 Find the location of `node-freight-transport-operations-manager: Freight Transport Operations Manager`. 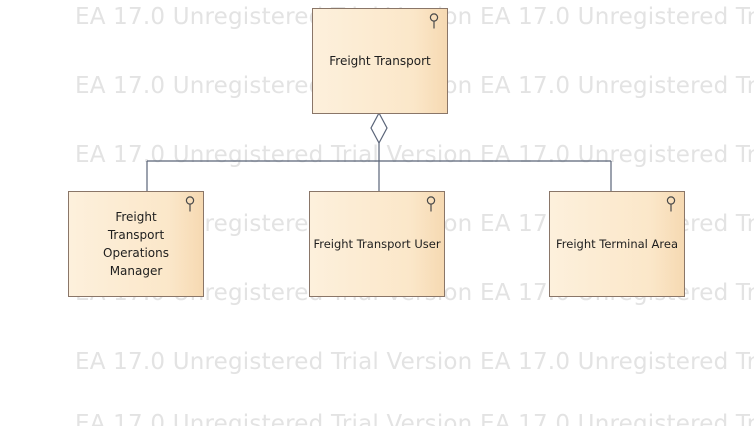

node-freight-transport-operations-manager: Freight Transport Operations Manager is located at coordinates (136, 244).